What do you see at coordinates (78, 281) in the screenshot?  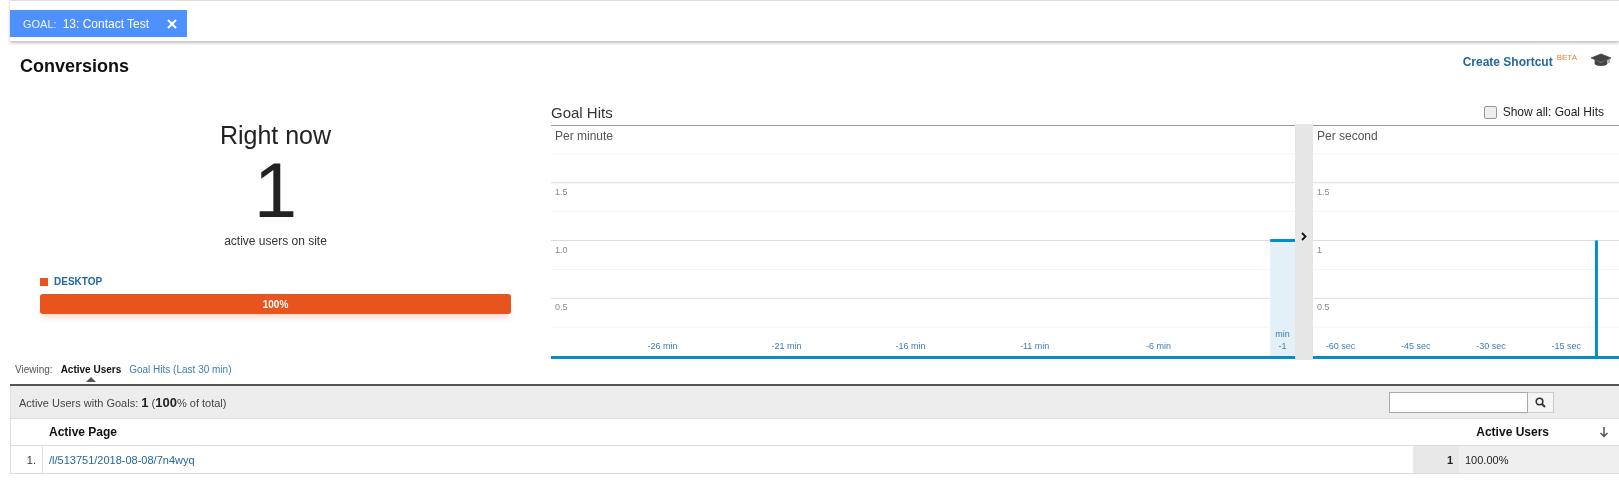 I see `device-label: DESKTOP` at bounding box center [78, 281].